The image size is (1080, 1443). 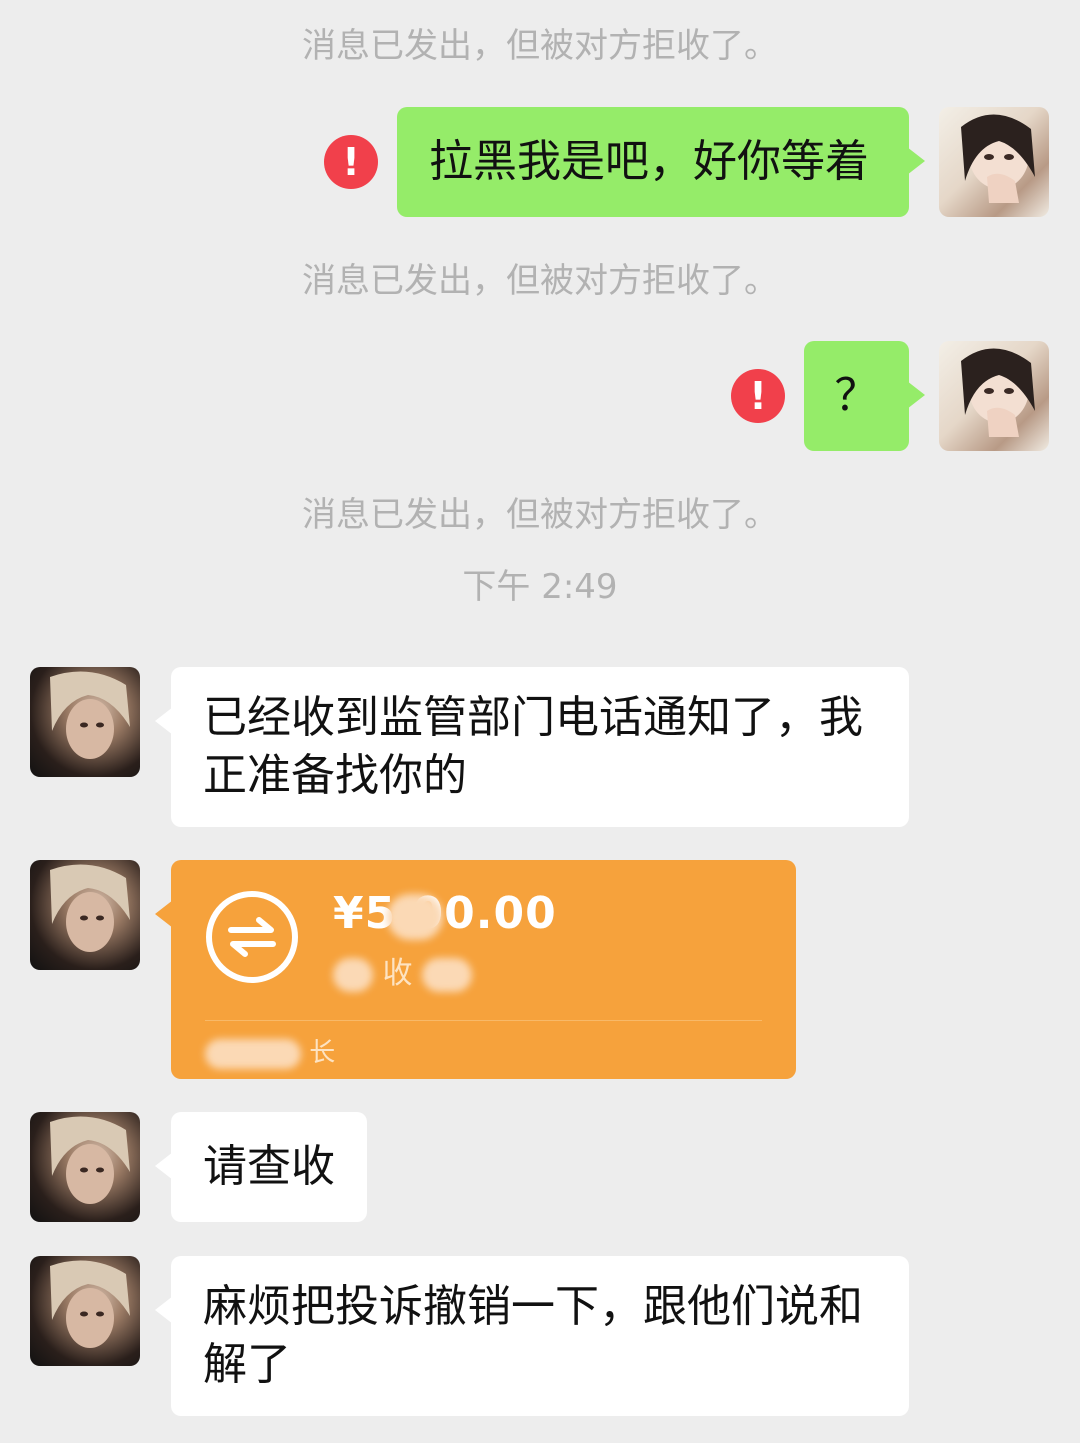 I want to click on transfer-label-text: 长, so click(x=322, y=1053).